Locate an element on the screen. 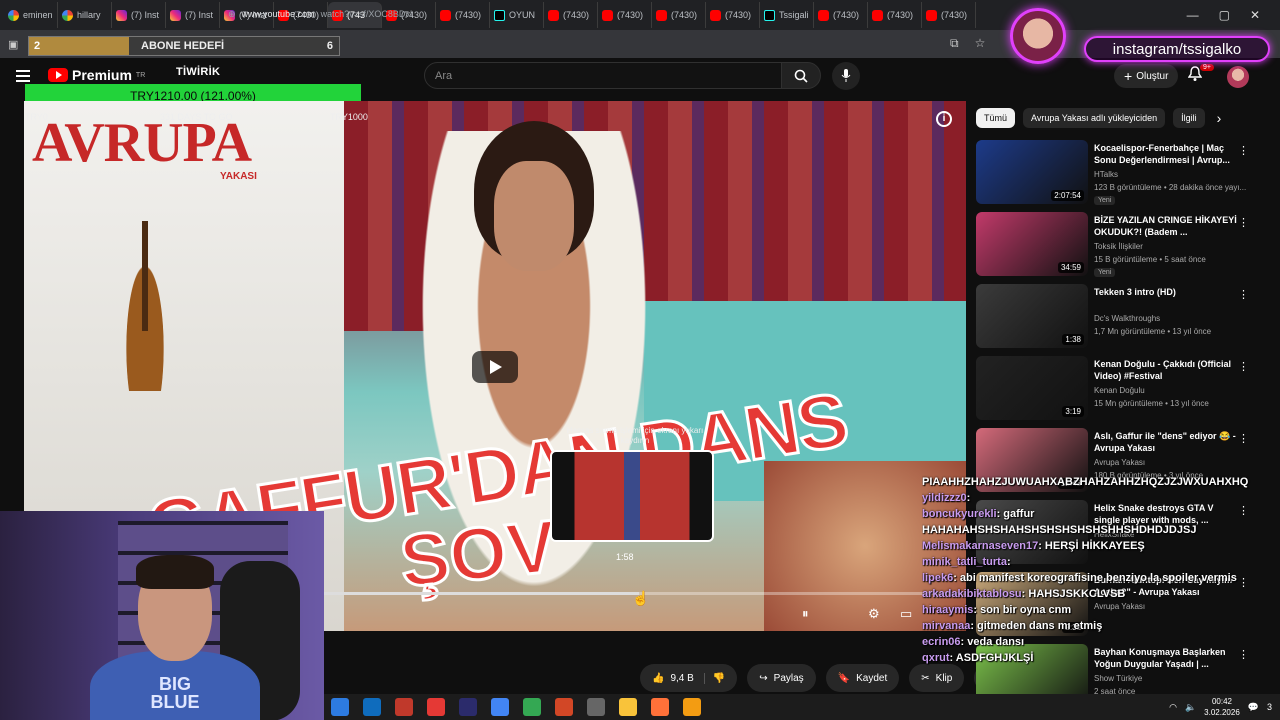 The image size is (1280, 720). account-avatar is located at coordinates (1238, 77).